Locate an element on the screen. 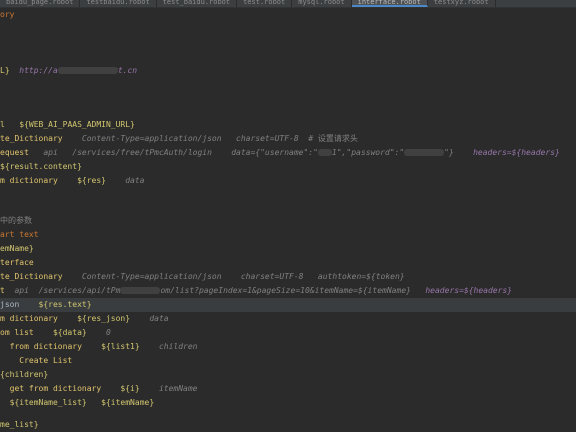 This screenshot has height=432, width=576. code-line: art text is located at coordinates (19, 235).